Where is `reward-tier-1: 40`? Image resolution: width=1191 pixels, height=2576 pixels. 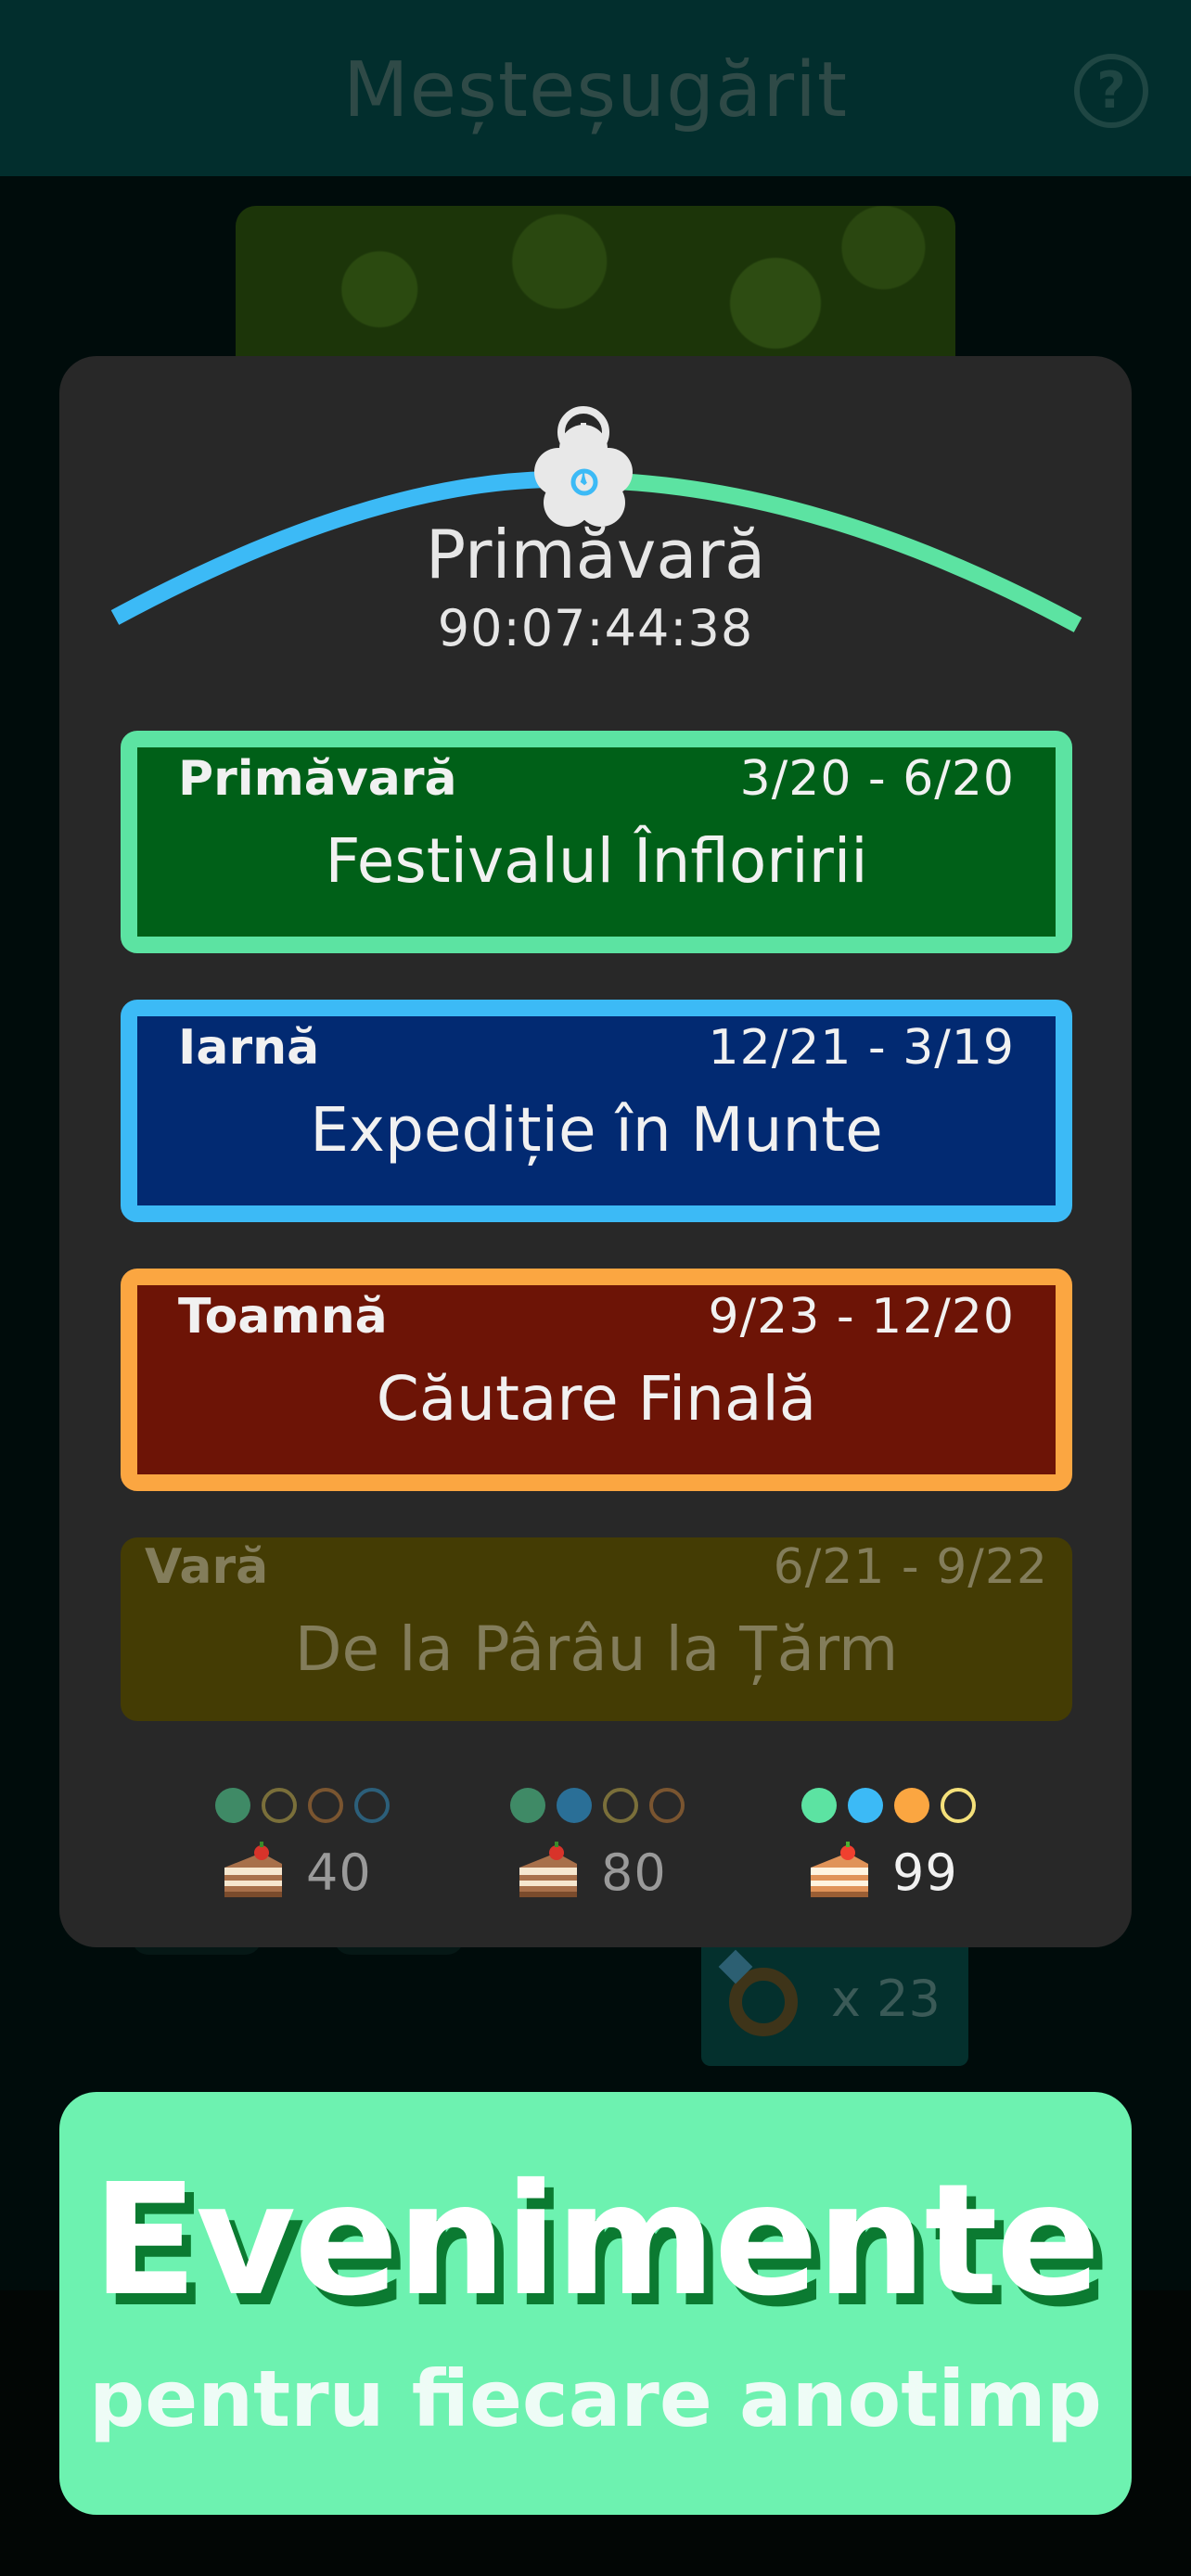
reward-tier-1: 40 is located at coordinates (308, 1862).